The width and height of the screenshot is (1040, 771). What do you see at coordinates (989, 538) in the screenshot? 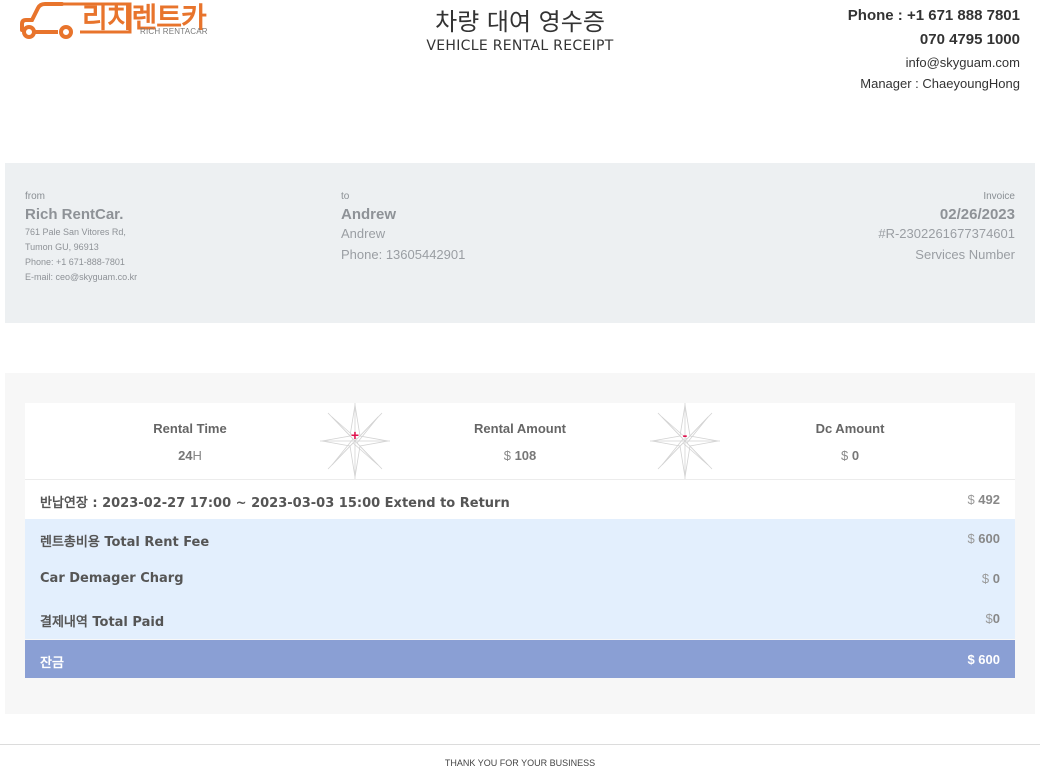
I see `total-rent-fee-value: 600` at bounding box center [989, 538].